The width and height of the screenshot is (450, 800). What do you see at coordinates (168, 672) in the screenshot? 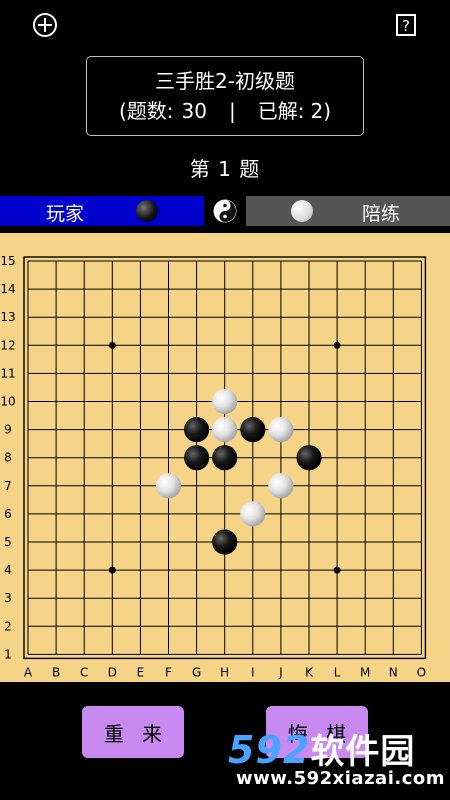
I see `col-label: F` at bounding box center [168, 672].